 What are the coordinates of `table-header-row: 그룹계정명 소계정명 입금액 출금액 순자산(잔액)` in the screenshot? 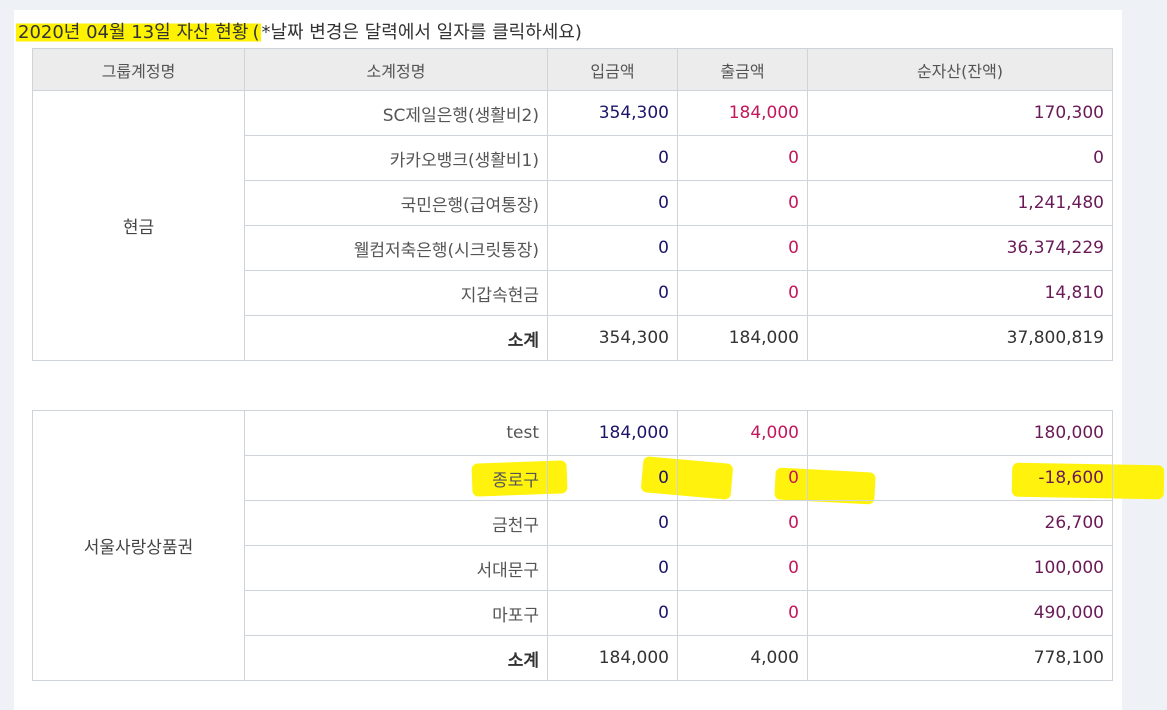 It's located at (572, 69).